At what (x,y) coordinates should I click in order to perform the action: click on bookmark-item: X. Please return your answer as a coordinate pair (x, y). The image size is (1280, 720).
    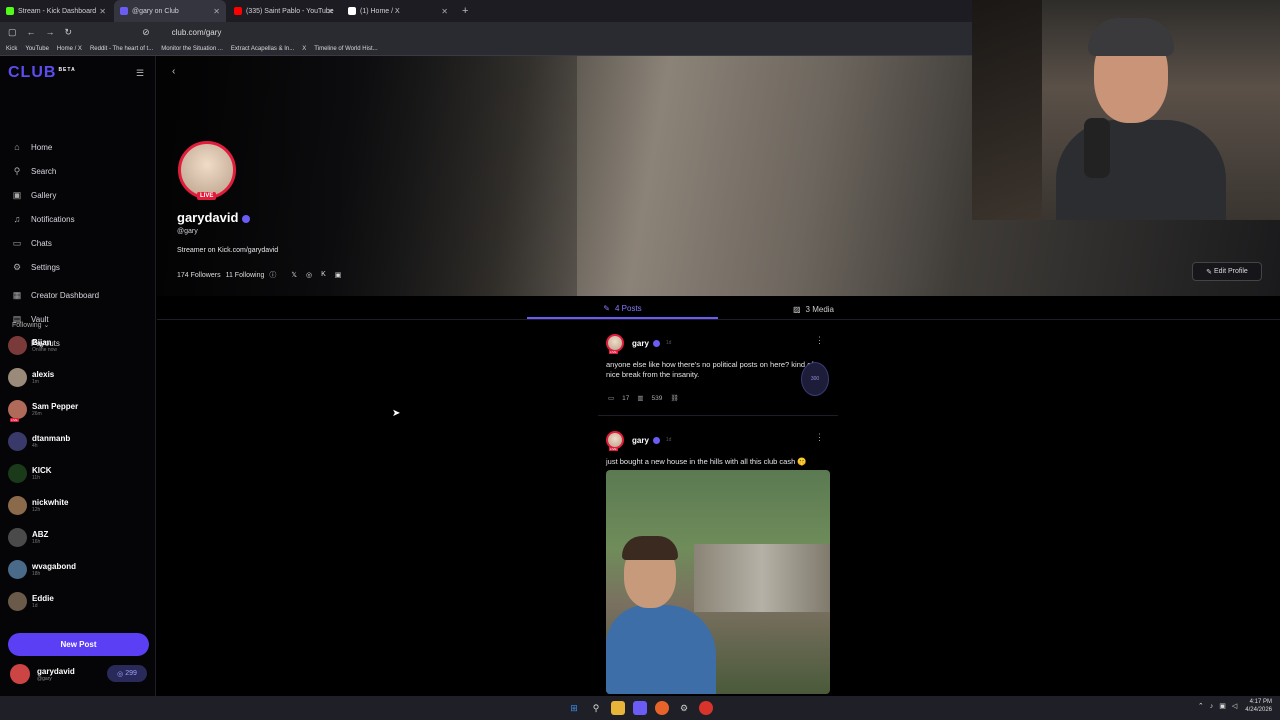
    Looking at the image, I should click on (304, 49).